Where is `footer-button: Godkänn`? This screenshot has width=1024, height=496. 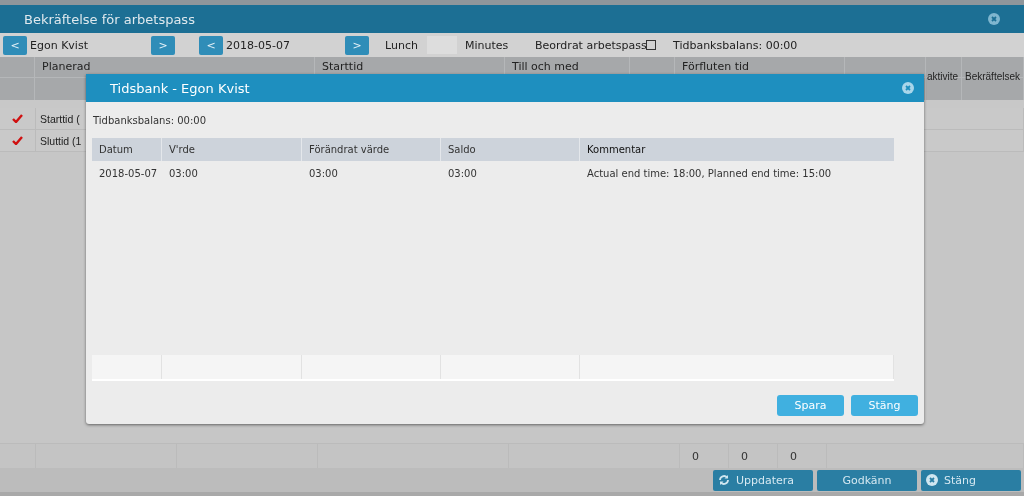 footer-button: Godkänn is located at coordinates (867, 480).